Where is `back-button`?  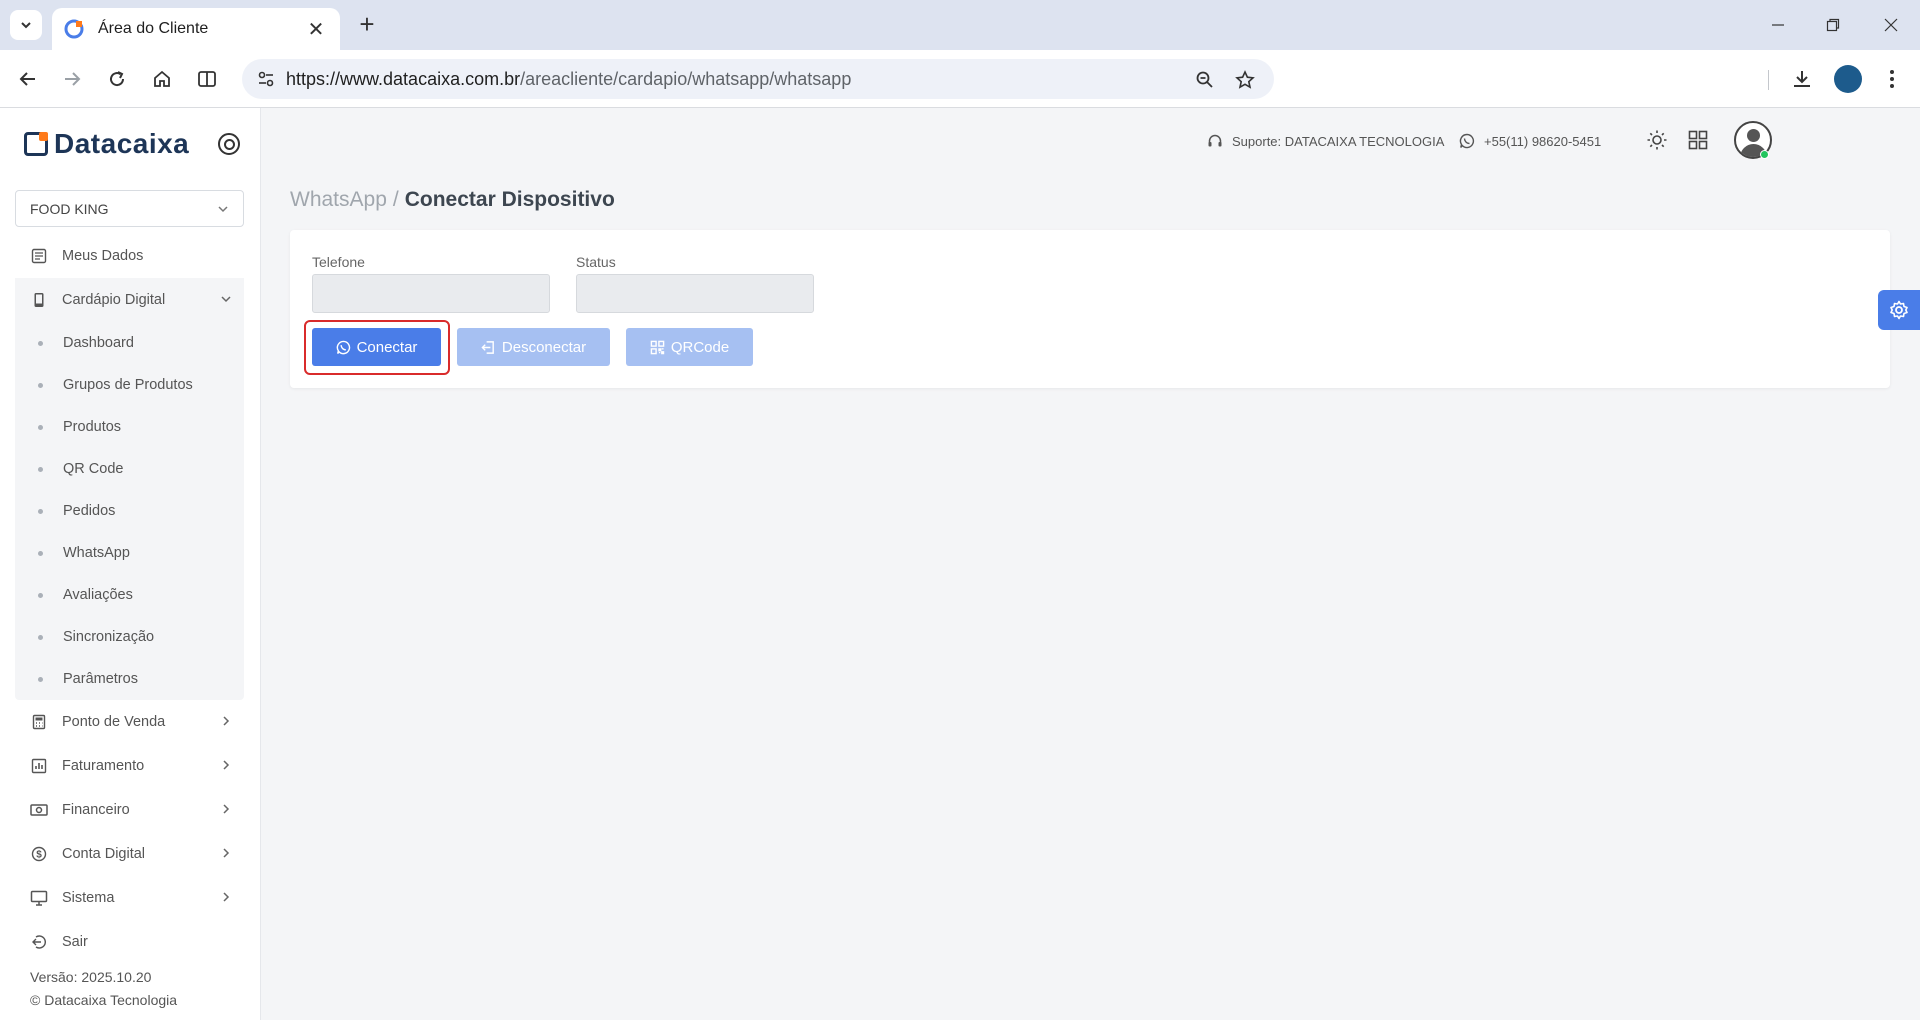
back-button is located at coordinates (28, 79).